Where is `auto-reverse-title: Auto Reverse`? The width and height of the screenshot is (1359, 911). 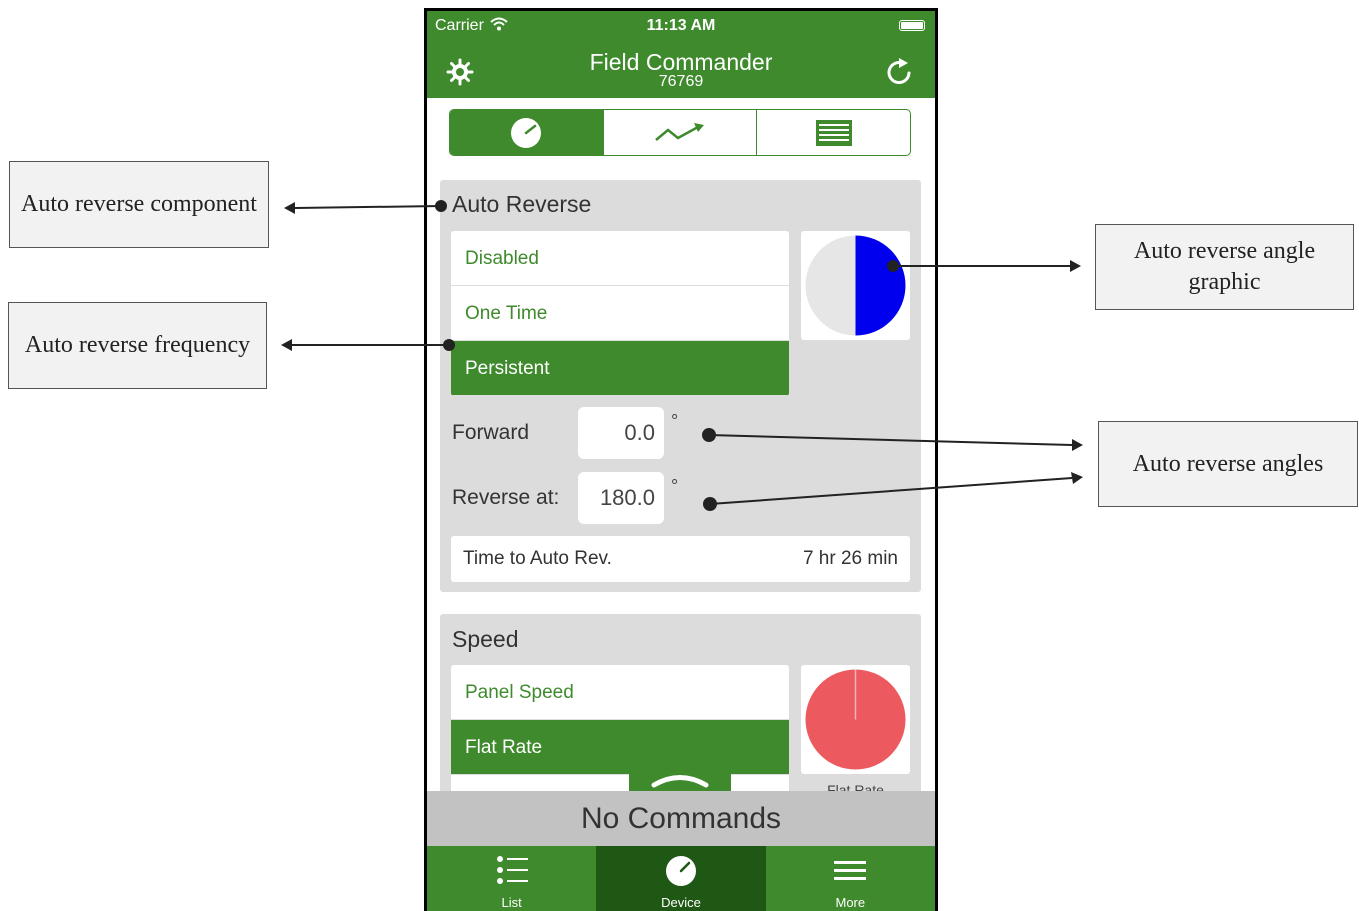 auto-reverse-title: Auto Reverse is located at coordinates (522, 204).